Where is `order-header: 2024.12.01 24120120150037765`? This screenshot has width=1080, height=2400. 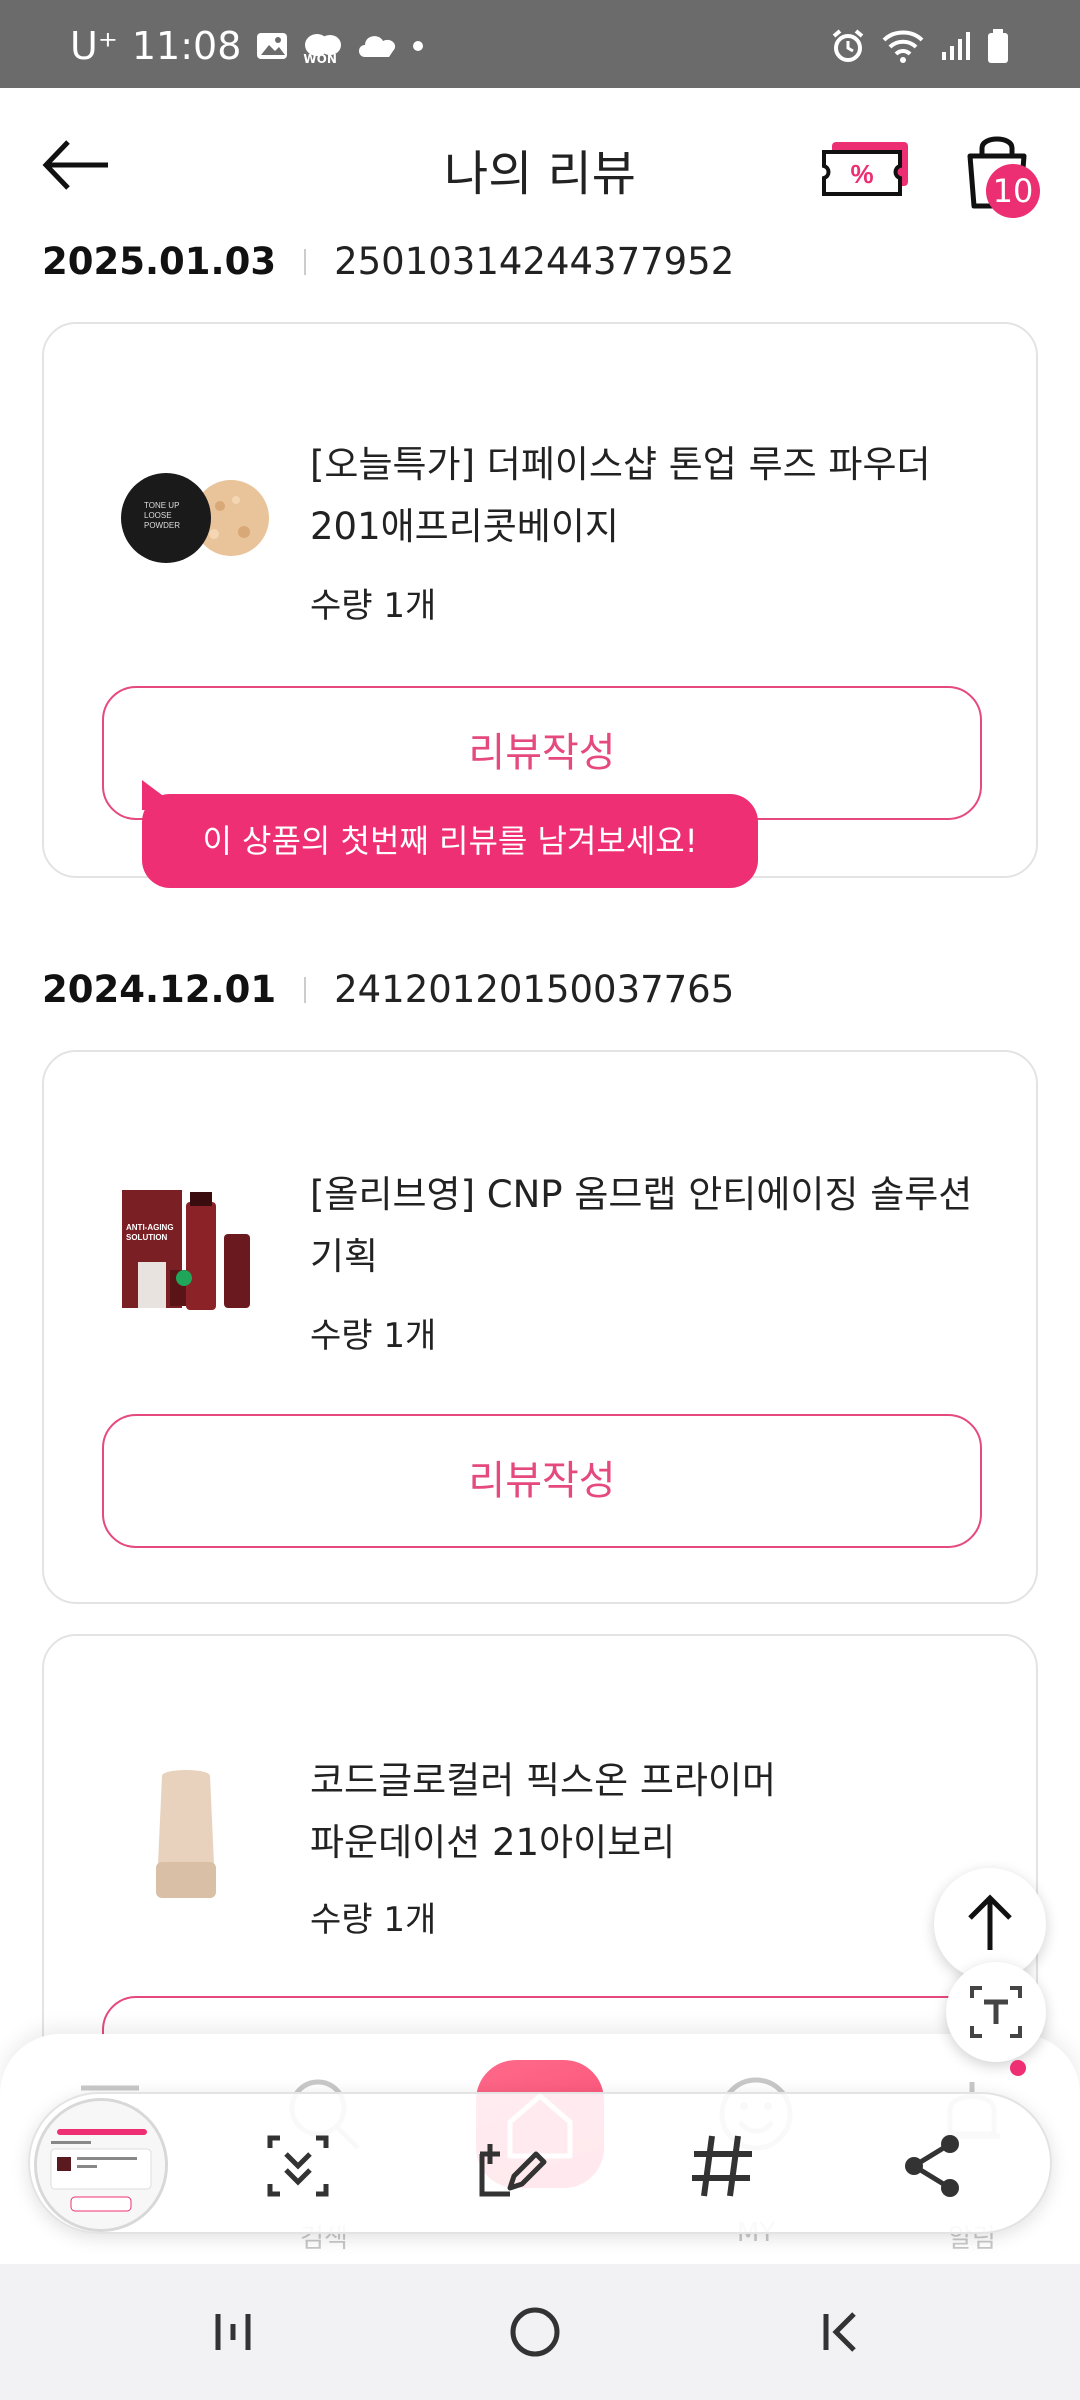 order-header: 2024.12.01 24120120150037765 is located at coordinates (388, 989).